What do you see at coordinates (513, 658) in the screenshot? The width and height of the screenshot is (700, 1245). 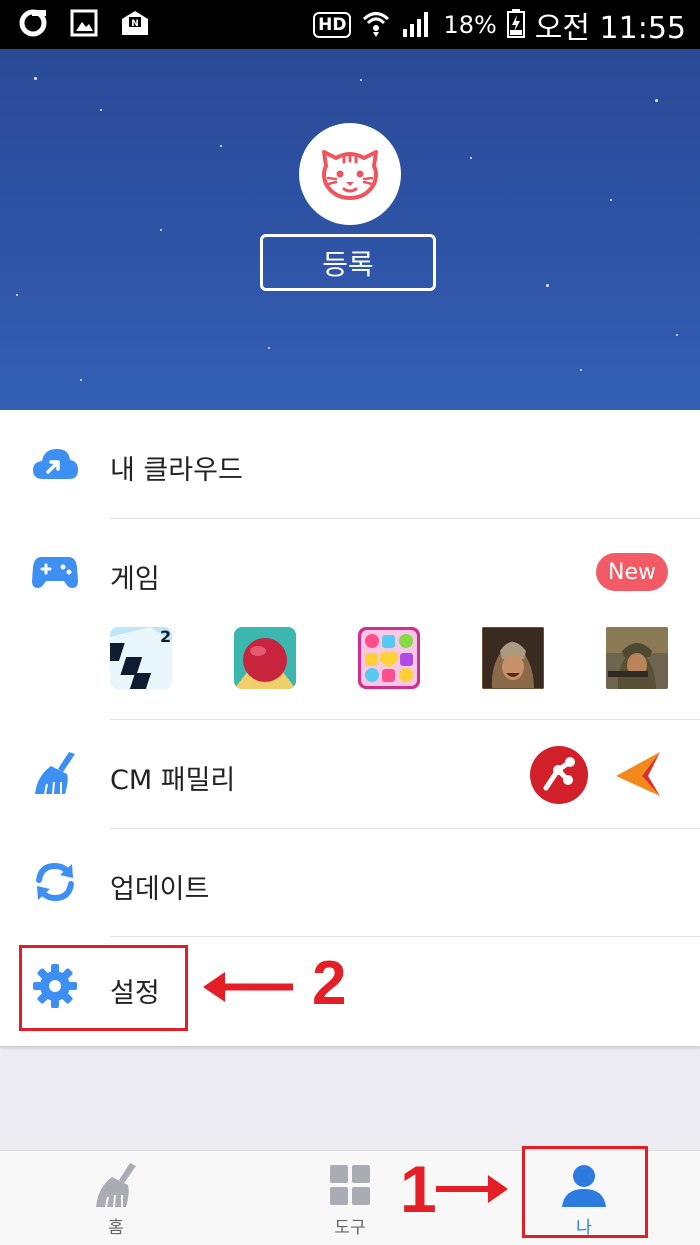 I see `warrior-game-icon` at bounding box center [513, 658].